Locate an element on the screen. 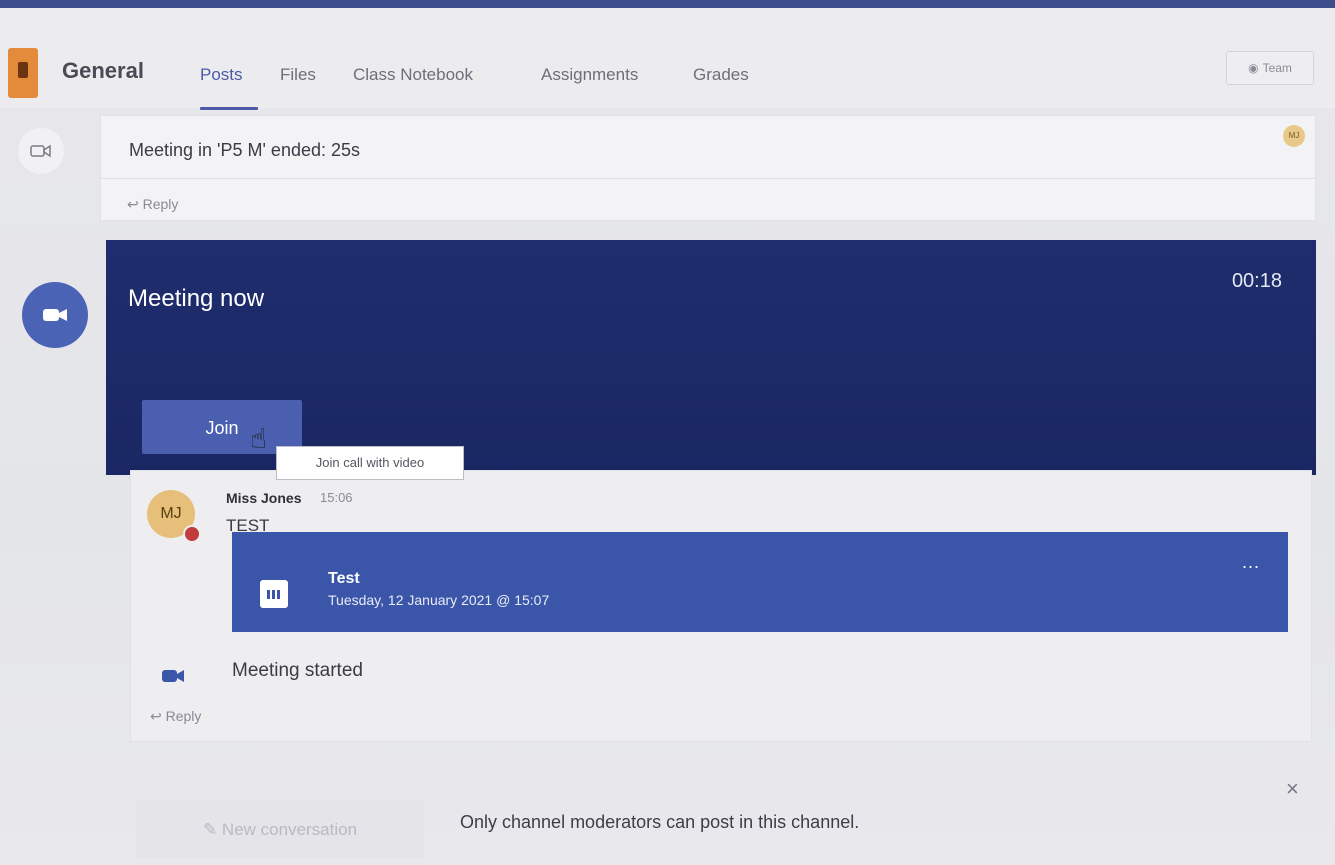 Image resolution: width=1335 pixels, height=865 pixels. meeting-ended-title: Meeting in 'P5 M' ended: 25s is located at coordinates (245, 150).